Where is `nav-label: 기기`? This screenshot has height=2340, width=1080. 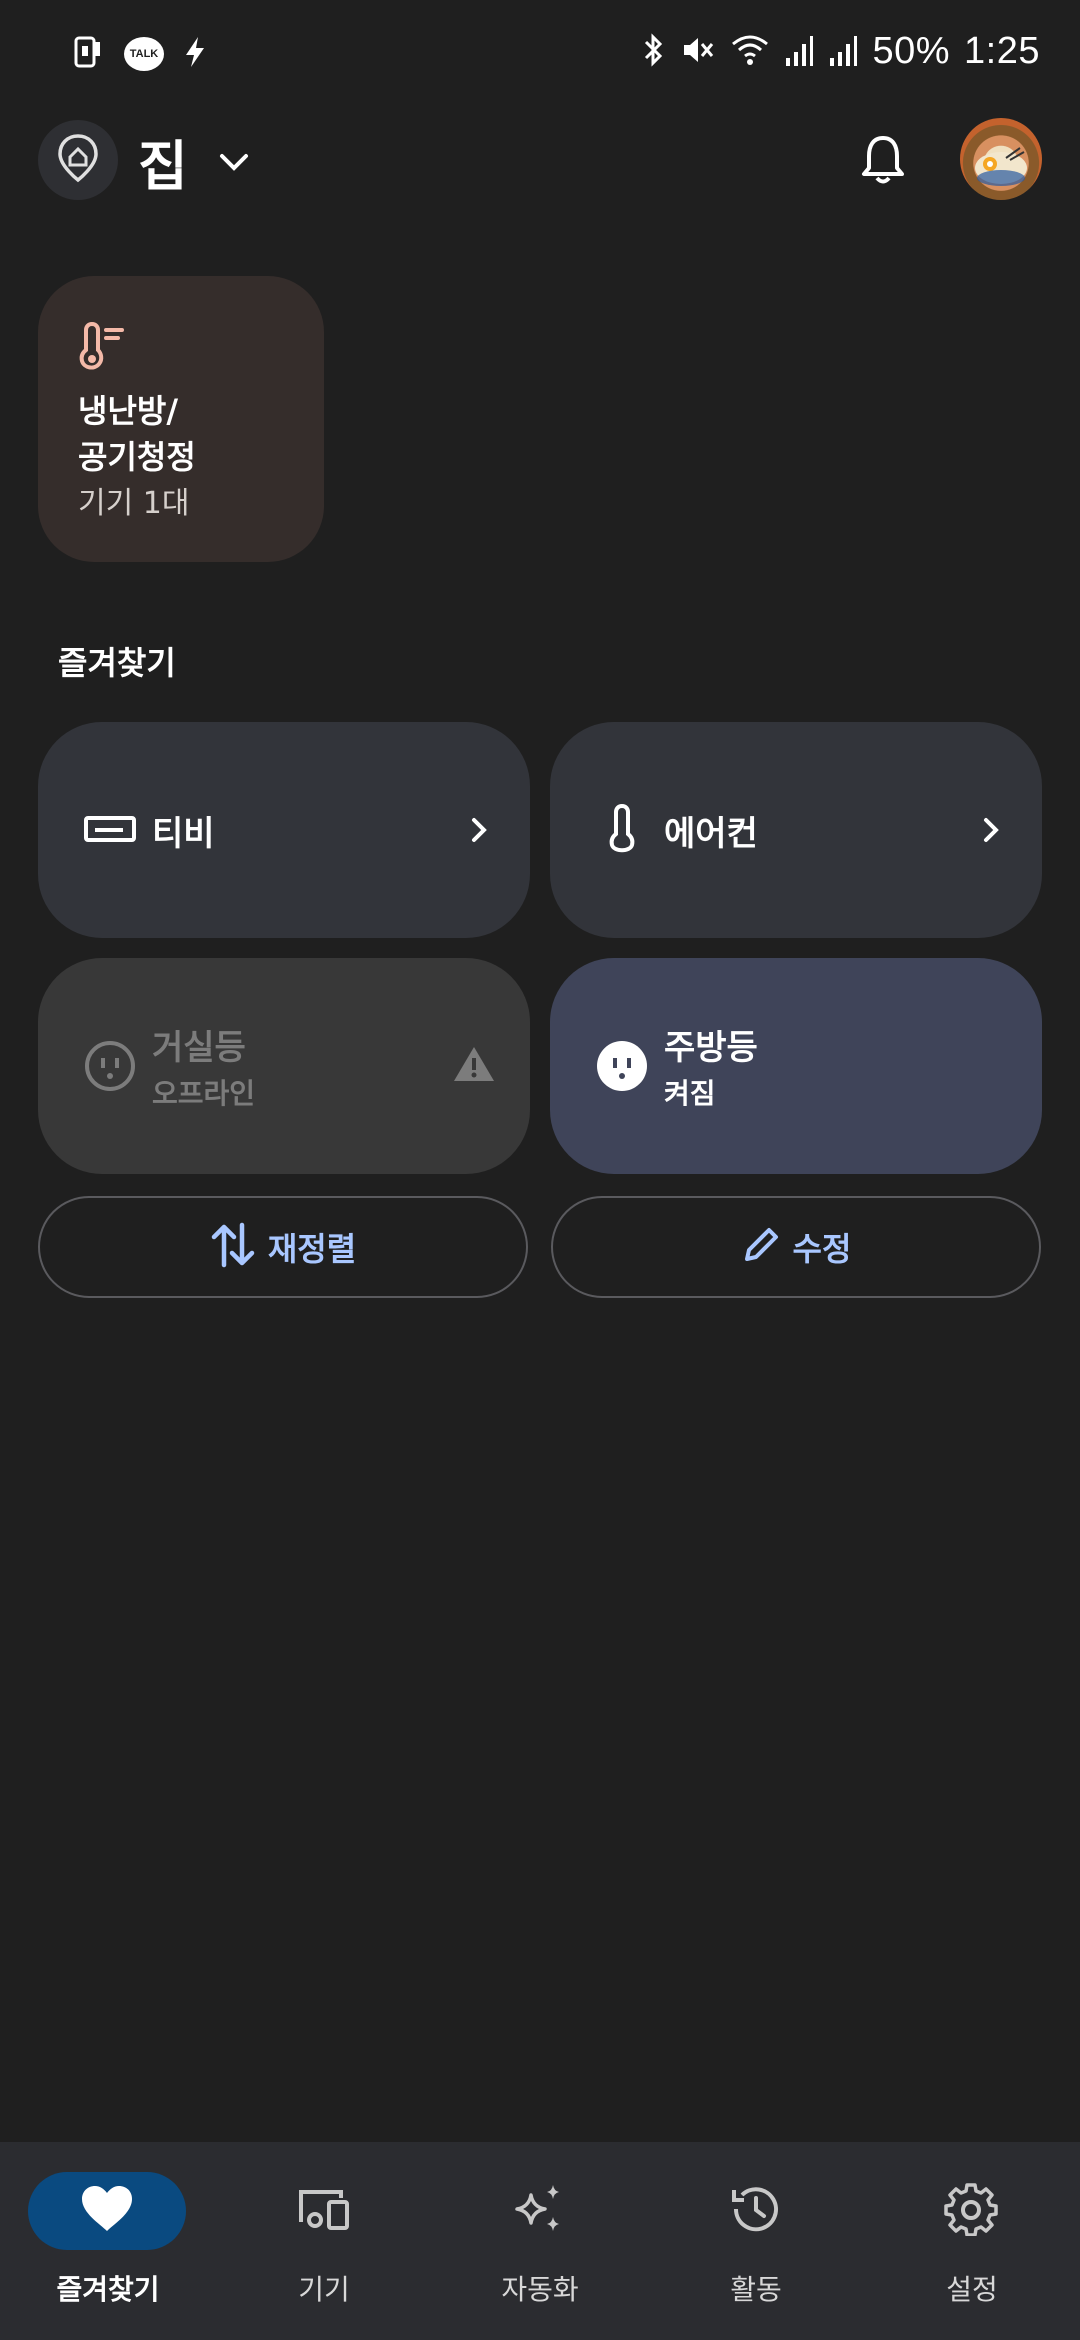 nav-label: 기기 is located at coordinates (324, 2289).